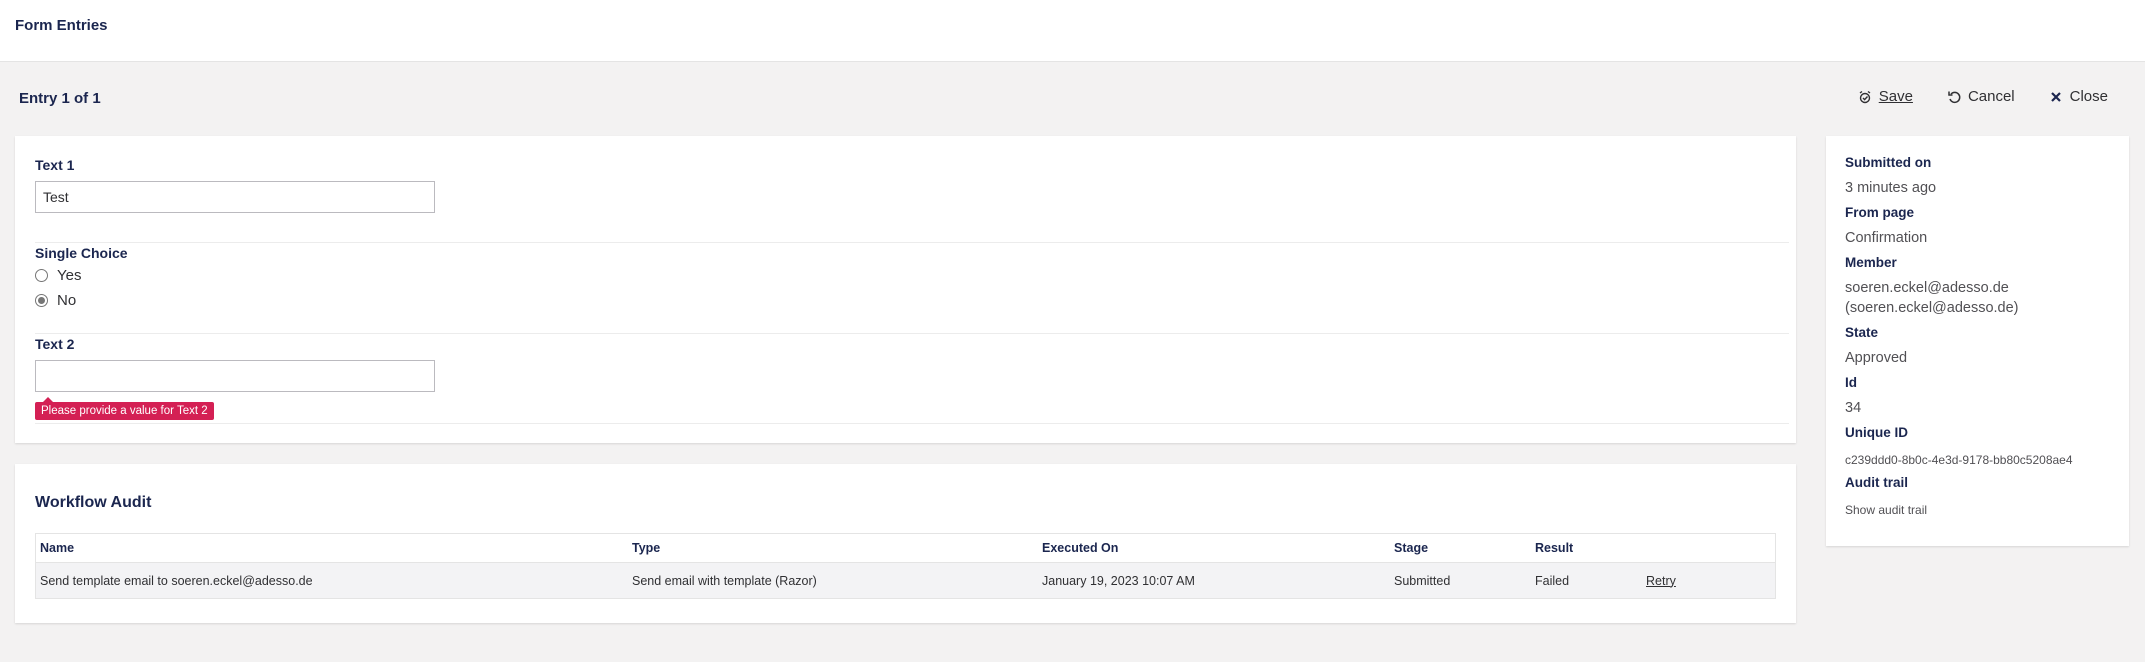 Image resolution: width=2145 pixels, height=662 pixels. Describe the element at coordinates (1959, 460) in the screenshot. I see `unique-id-value: c239ddd0-8b0c-4e3d-9178-bb80c5208ae4` at that location.